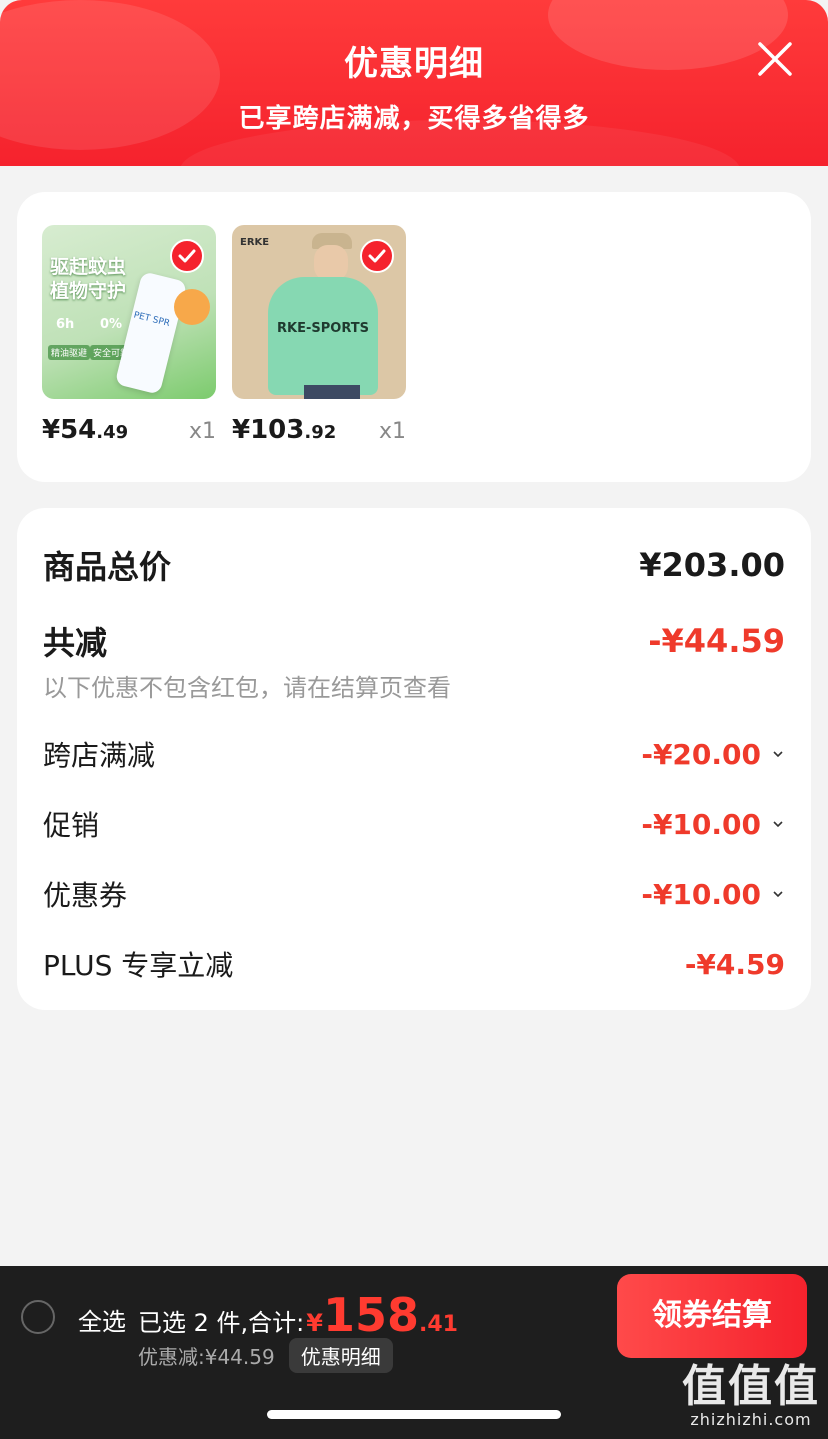 The width and height of the screenshot is (828, 1439). I want to click on product-item: ERKE RKE-SPORTS ¥103.92 x1, so click(319, 335).